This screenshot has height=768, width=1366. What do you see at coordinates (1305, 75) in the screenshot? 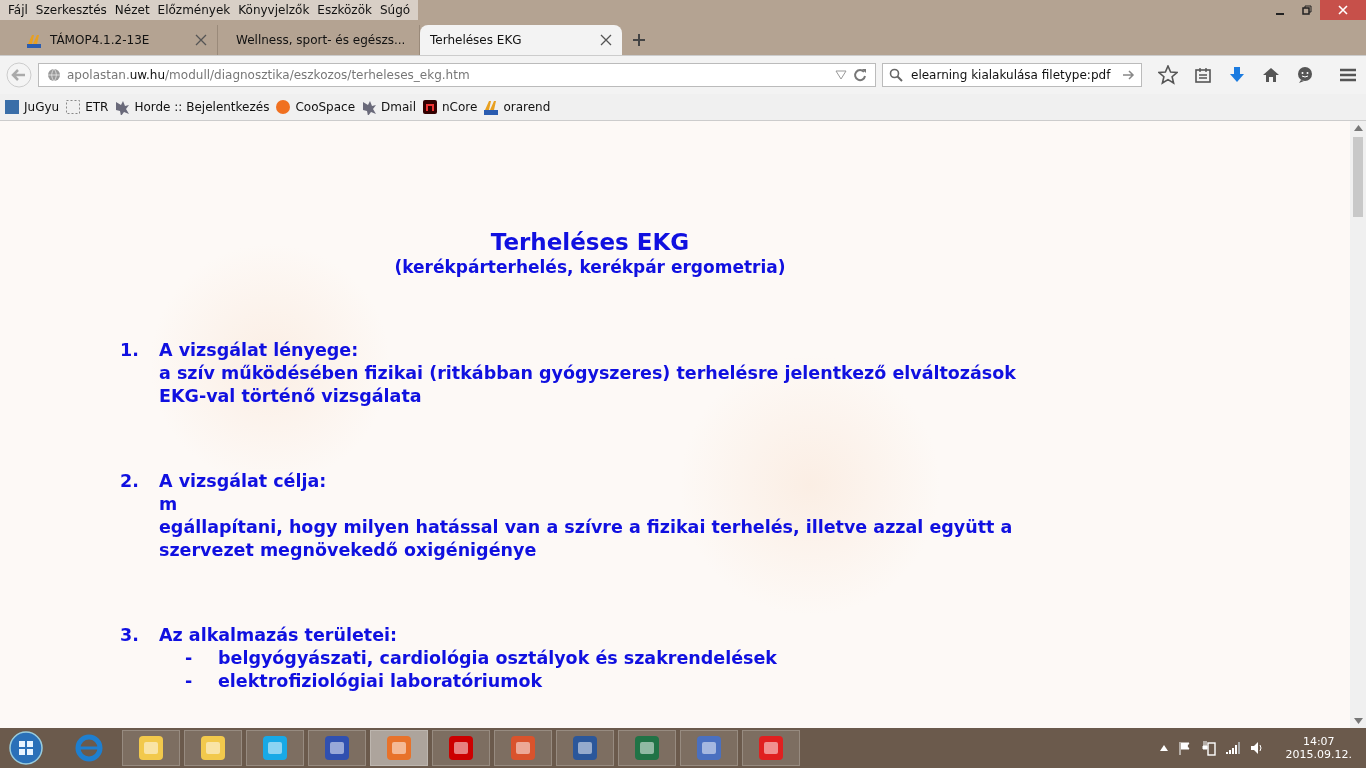
I see `chat-icon` at bounding box center [1305, 75].